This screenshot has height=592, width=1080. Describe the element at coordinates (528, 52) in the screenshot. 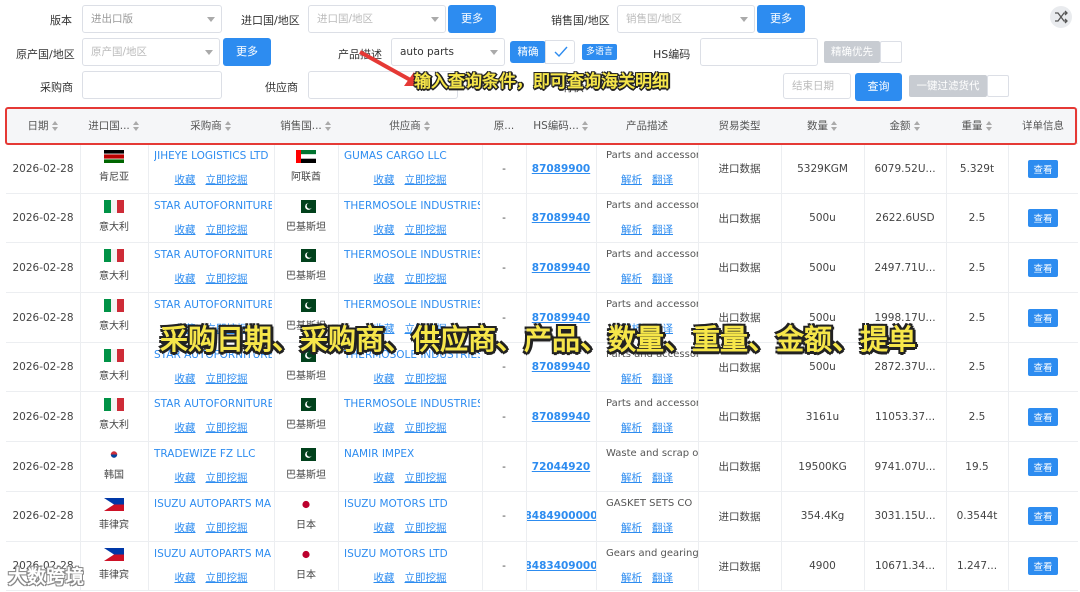

I see `exact-toggle: 精确` at that location.